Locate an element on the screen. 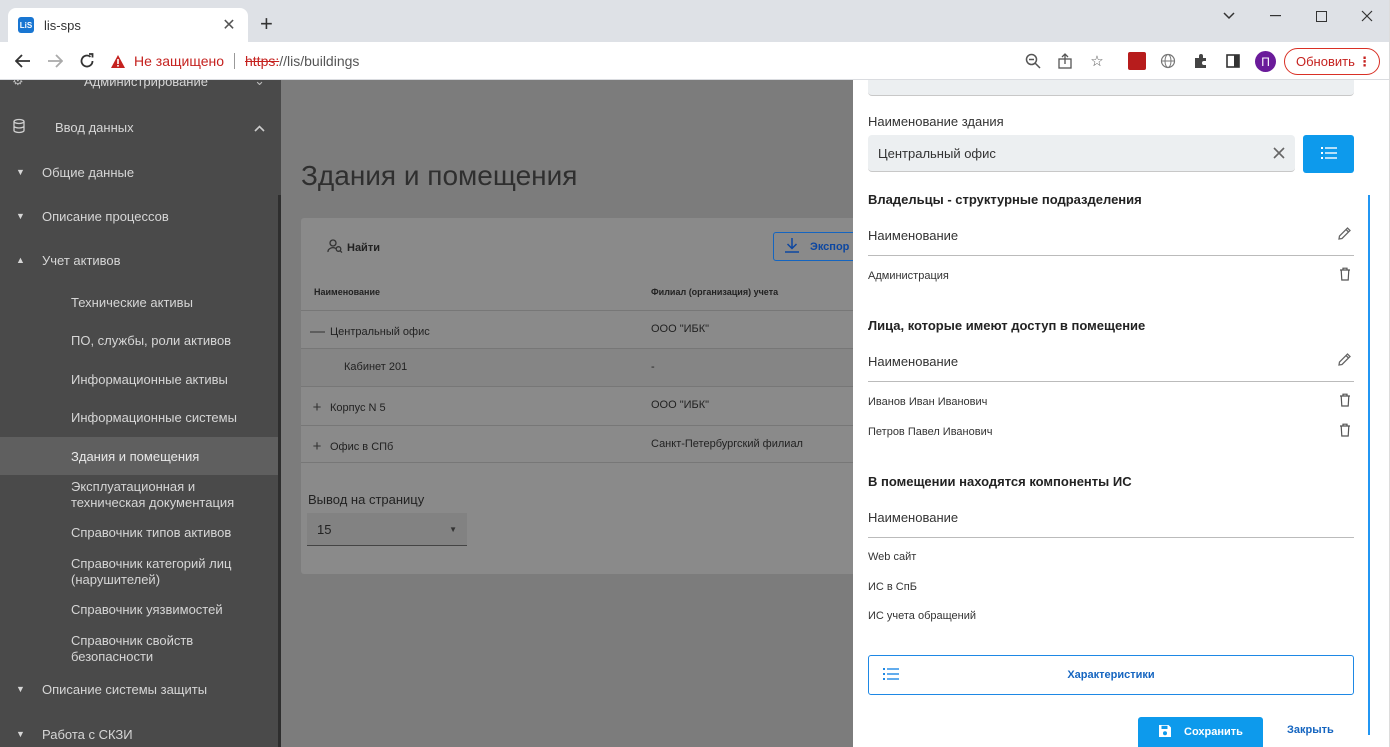 Image resolution: width=1390 pixels, height=747 pixels. find-button: Найти is located at coordinates (353, 247).